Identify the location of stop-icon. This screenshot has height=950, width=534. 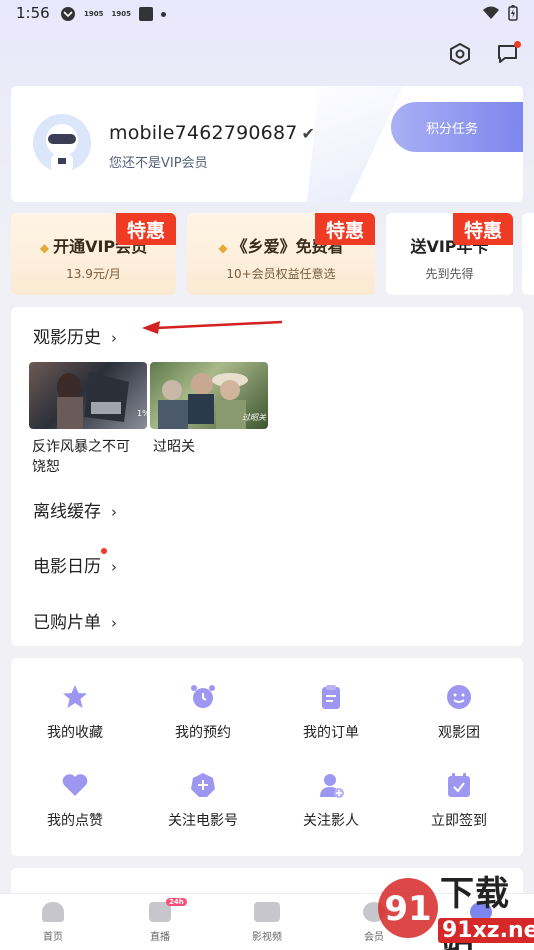
(145, 14).